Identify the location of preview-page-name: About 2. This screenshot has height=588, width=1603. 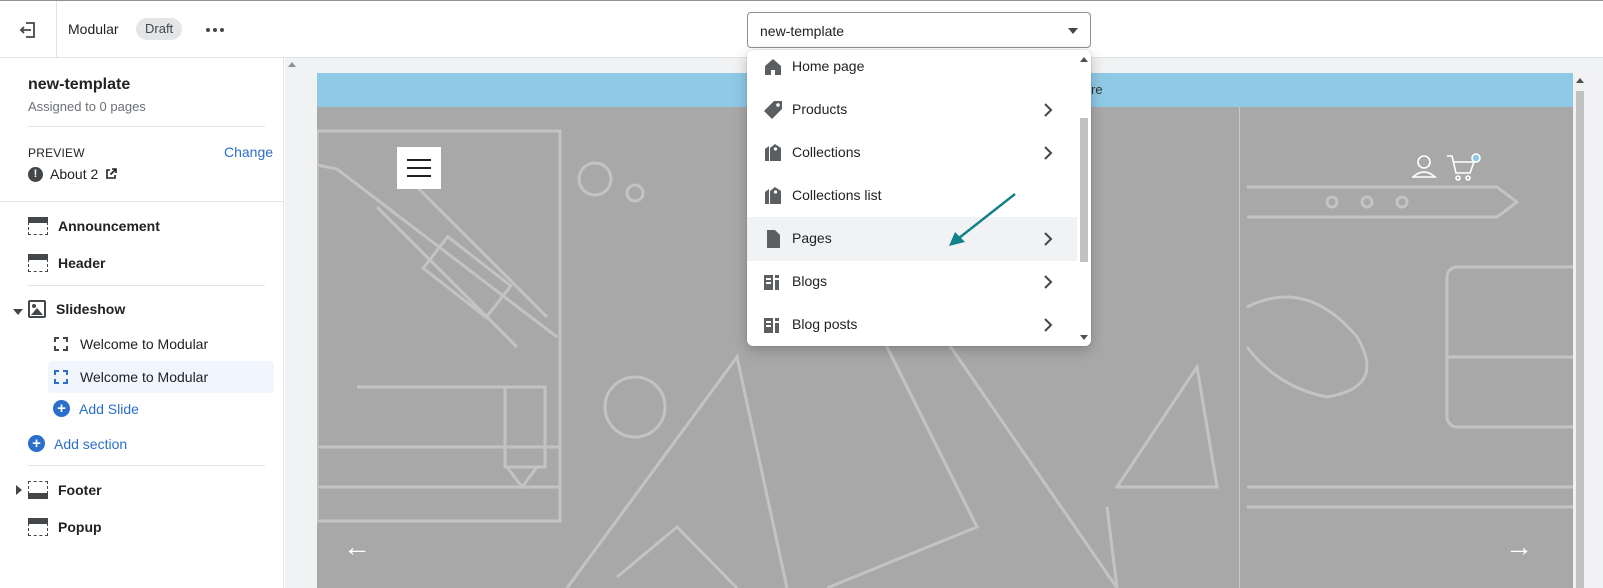
(74, 174).